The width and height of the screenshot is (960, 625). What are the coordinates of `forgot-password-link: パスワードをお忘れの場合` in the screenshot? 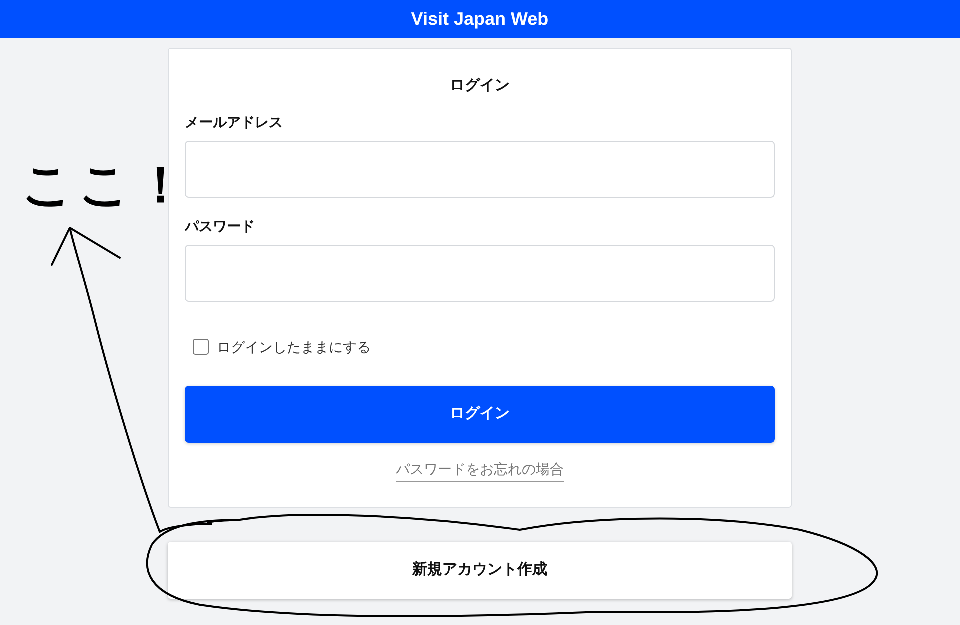 It's located at (480, 470).